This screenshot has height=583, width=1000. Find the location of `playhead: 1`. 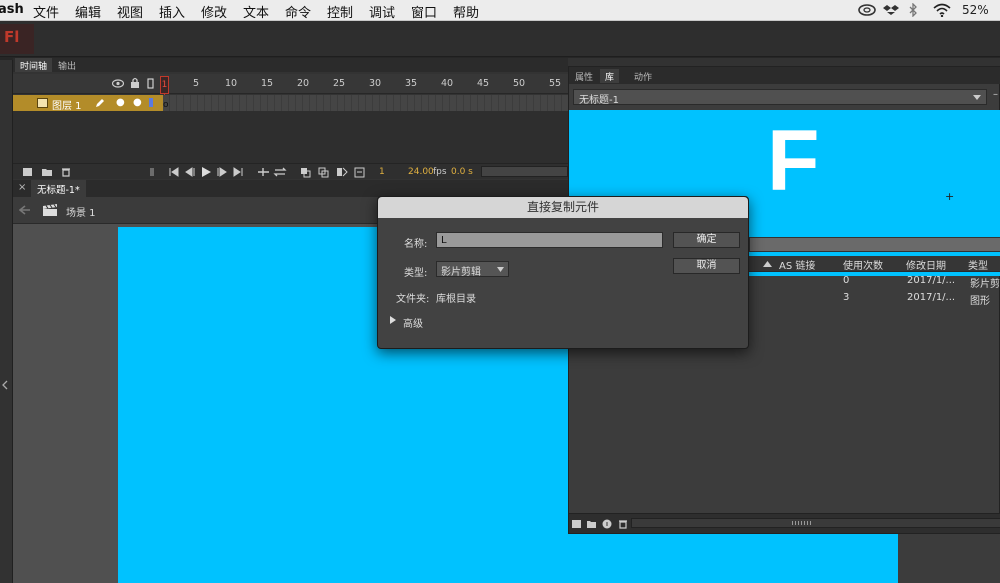

playhead: 1 is located at coordinates (164, 85).